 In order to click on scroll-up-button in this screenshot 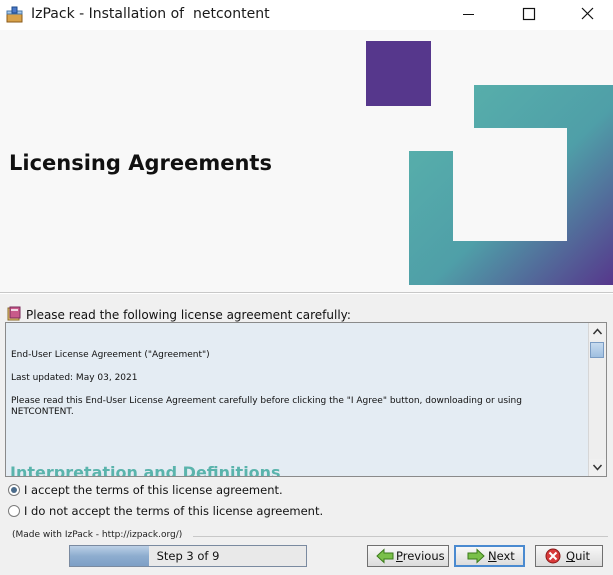, I will do `click(597, 331)`.